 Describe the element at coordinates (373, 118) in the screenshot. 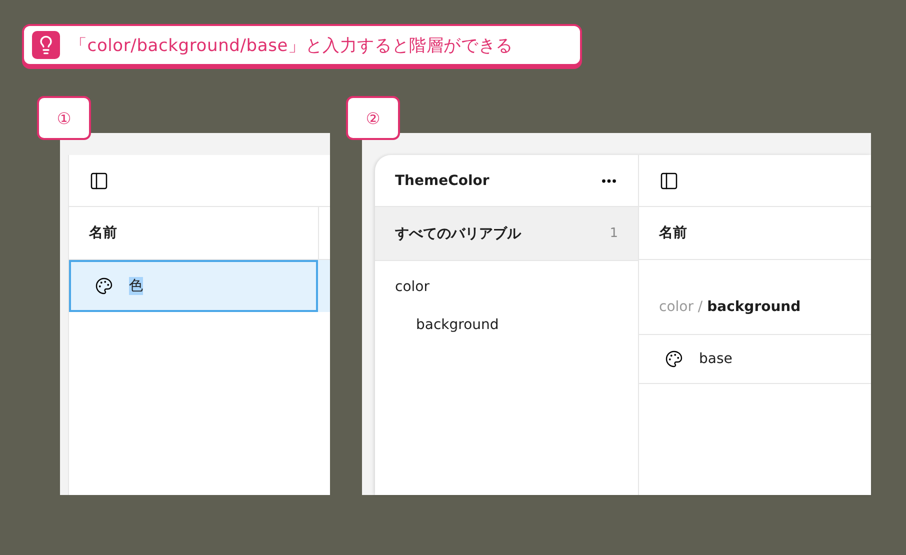

I see `step-badge: ②` at that location.